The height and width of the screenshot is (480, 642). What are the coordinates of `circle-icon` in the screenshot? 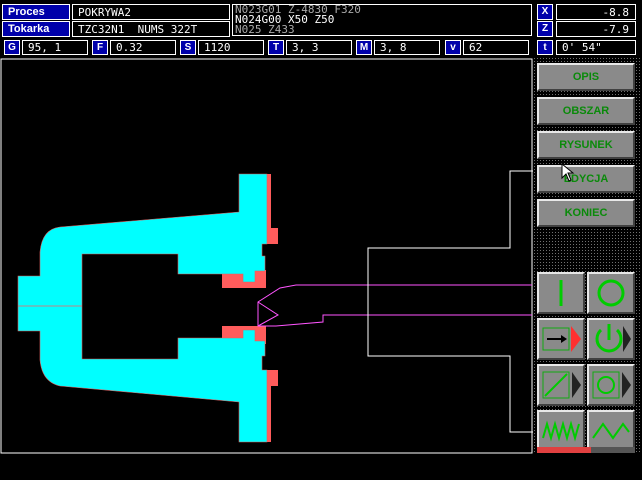 It's located at (611, 293).